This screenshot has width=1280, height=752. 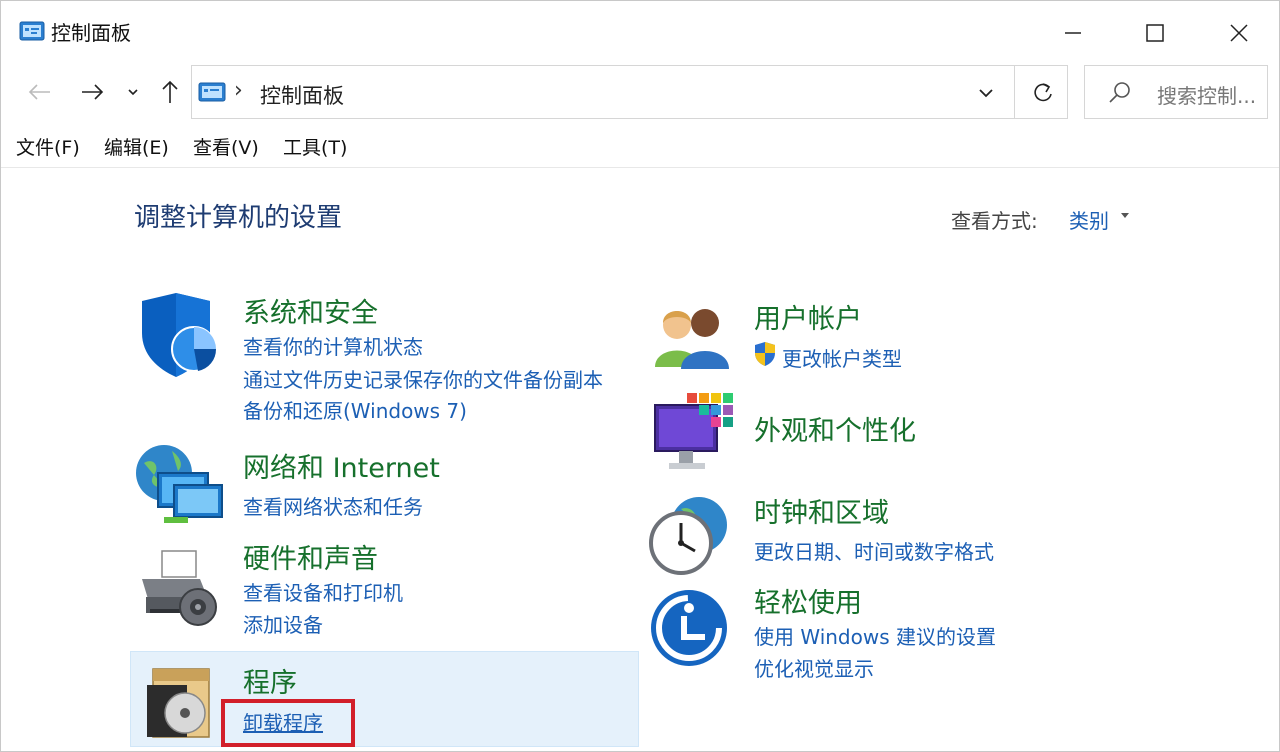 I want to click on up-button, so click(x=170, y=92).